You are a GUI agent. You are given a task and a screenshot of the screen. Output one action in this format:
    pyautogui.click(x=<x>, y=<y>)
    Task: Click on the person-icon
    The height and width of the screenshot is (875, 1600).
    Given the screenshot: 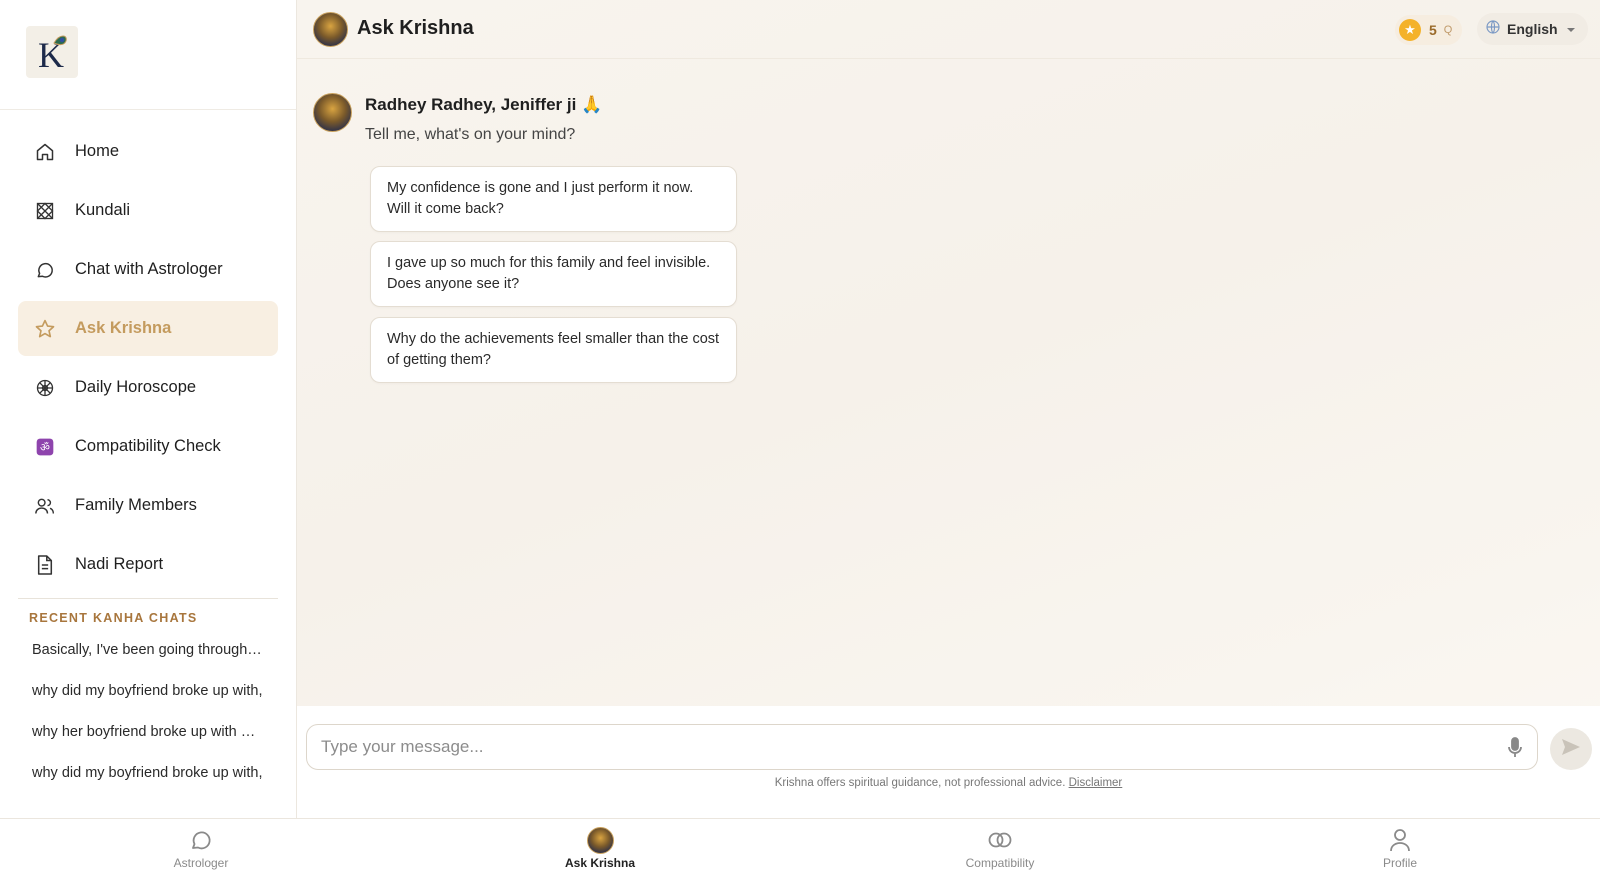 What is the action you would take?
    pyautogui.click(x=1400, y=840)
    